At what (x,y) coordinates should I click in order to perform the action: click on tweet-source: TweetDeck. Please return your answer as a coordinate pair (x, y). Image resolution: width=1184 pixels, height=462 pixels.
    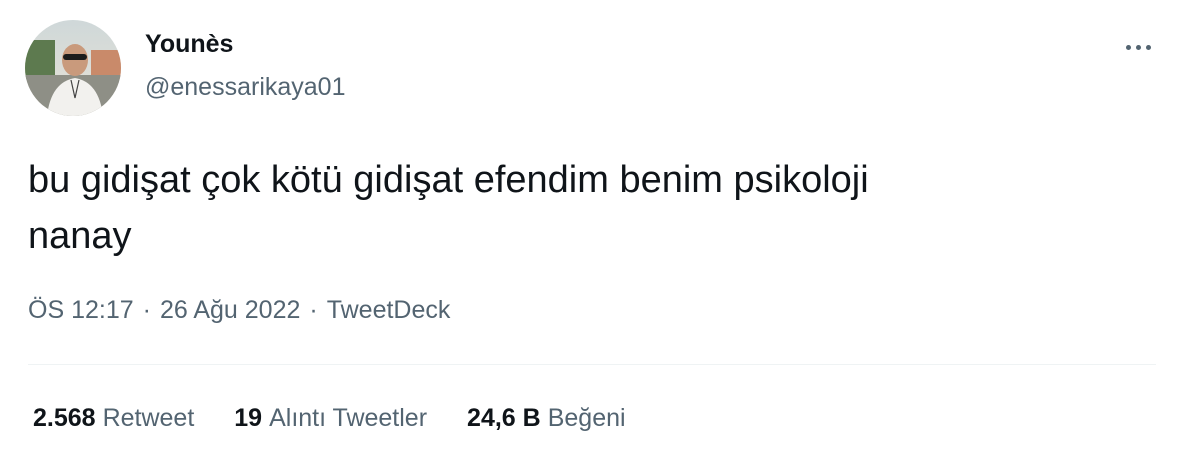
    Looking at the image, I should click on (389, 310).